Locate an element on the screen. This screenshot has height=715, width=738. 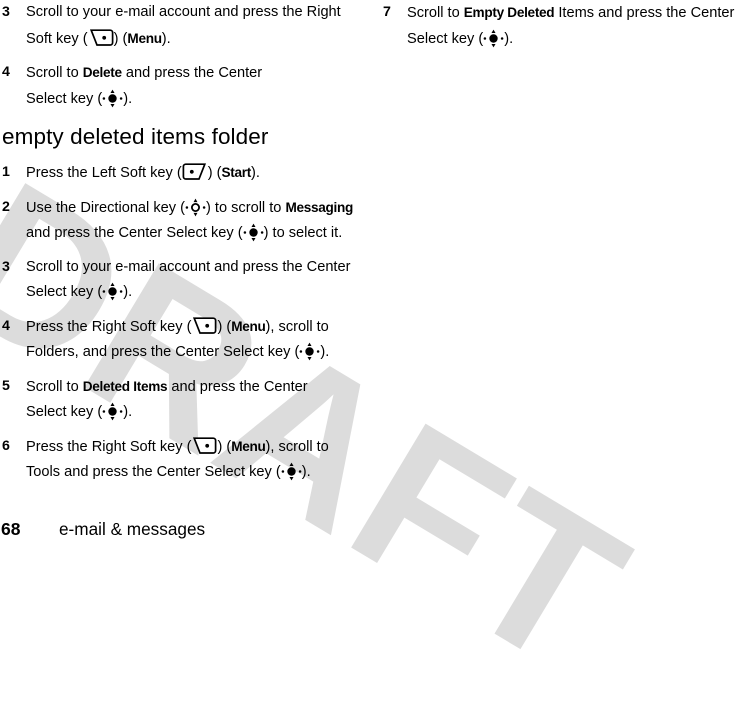
page-title: empty deleted items folder is located at coordinates (135, 136).